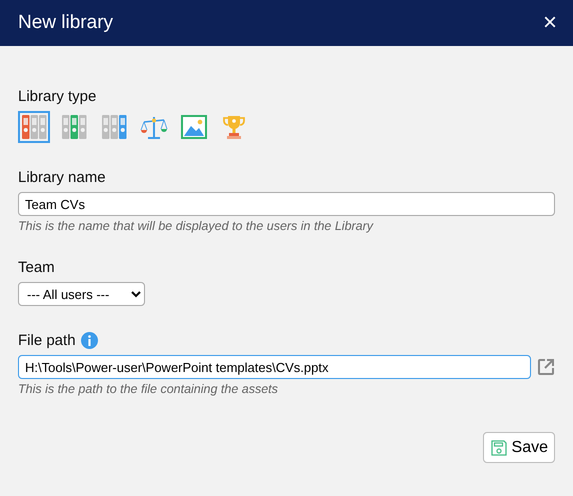 Image resolution: width=573 pixels, height=496 pixels. I want to click on field-hint: This is the path to the file containing the assets, so click(148, 389).